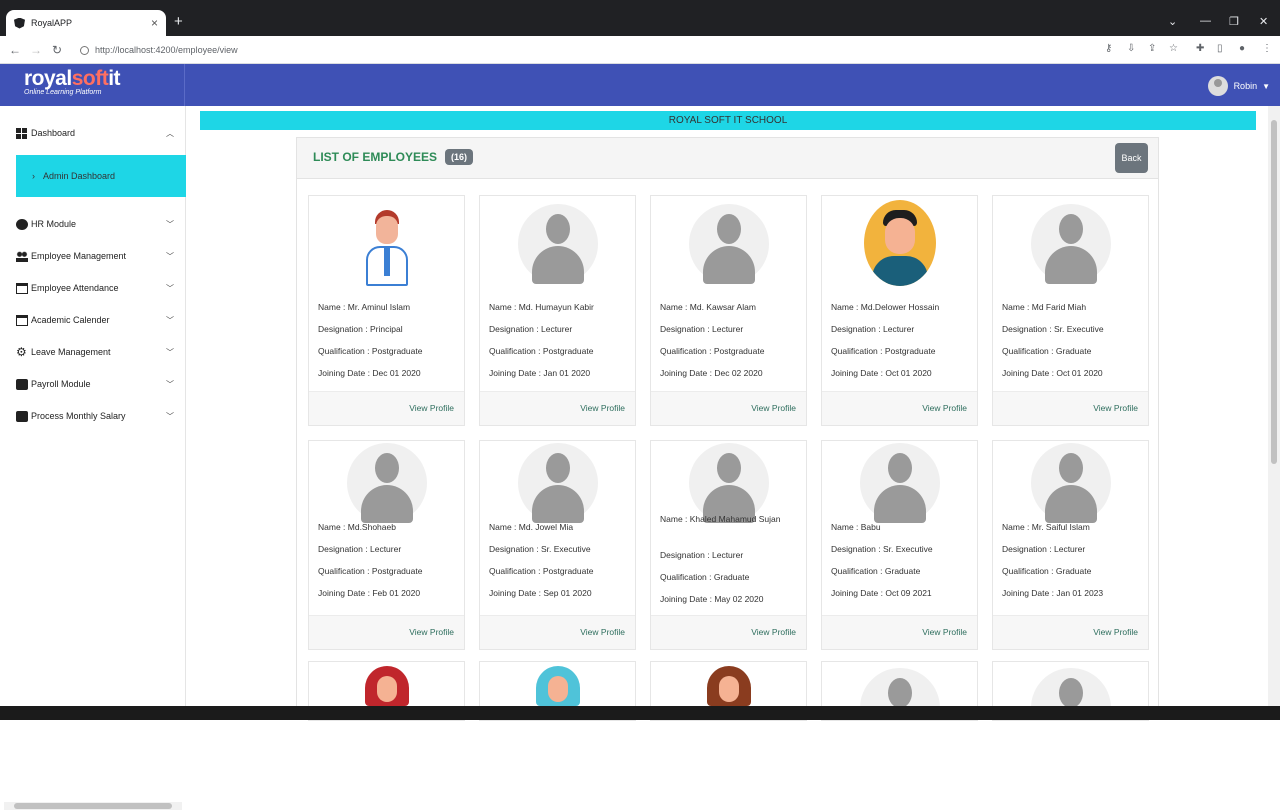  Describe the element at coordinates (19, 23) in the screenshot. I see `angular-icon` at that location.